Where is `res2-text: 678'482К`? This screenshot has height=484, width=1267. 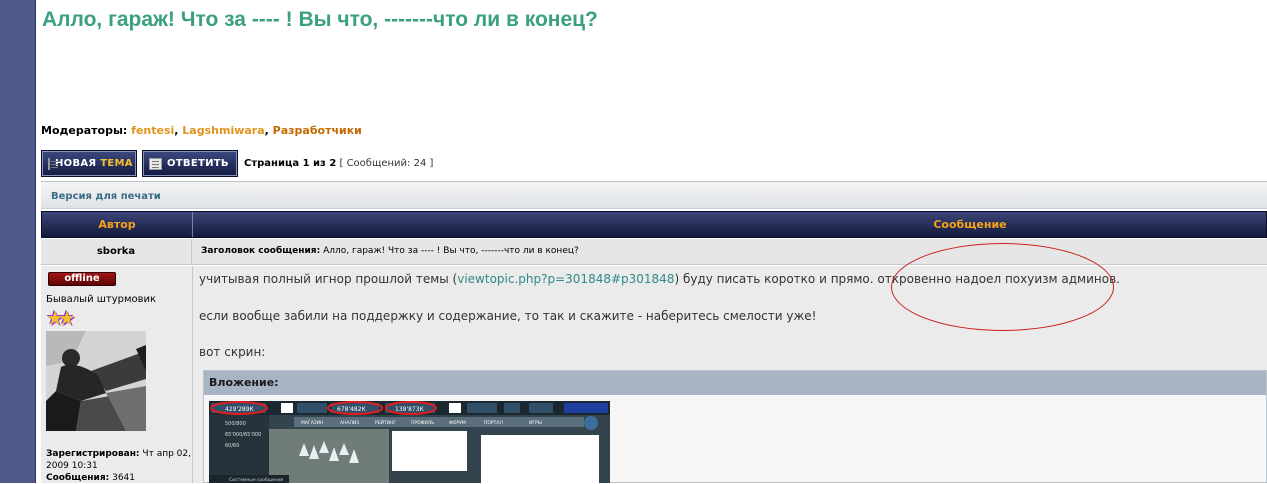
res2-text: 678'482К is located at coordinates (352, 409).